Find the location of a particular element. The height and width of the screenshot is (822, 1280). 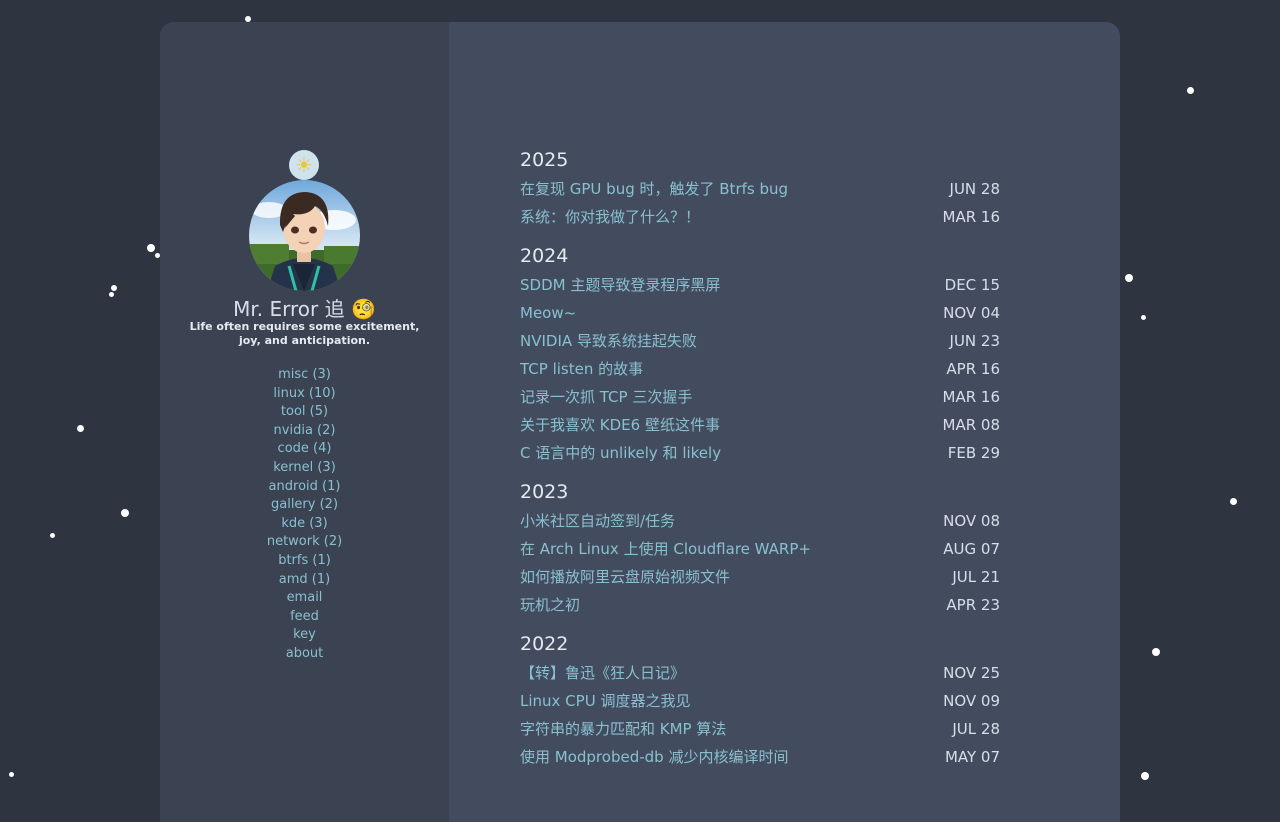

post-date: APR 23 is located at coordinates (973, 605).